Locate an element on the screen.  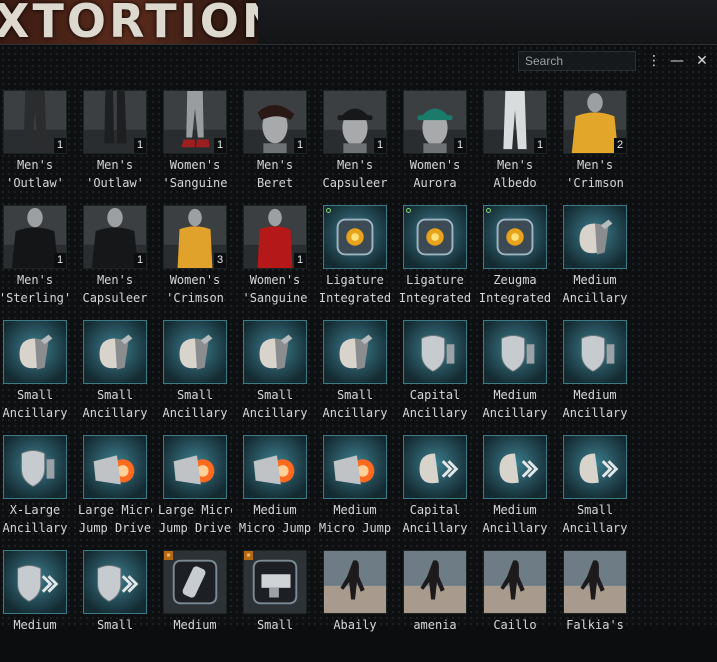
drive-icon is located at coordinates (275, 467).